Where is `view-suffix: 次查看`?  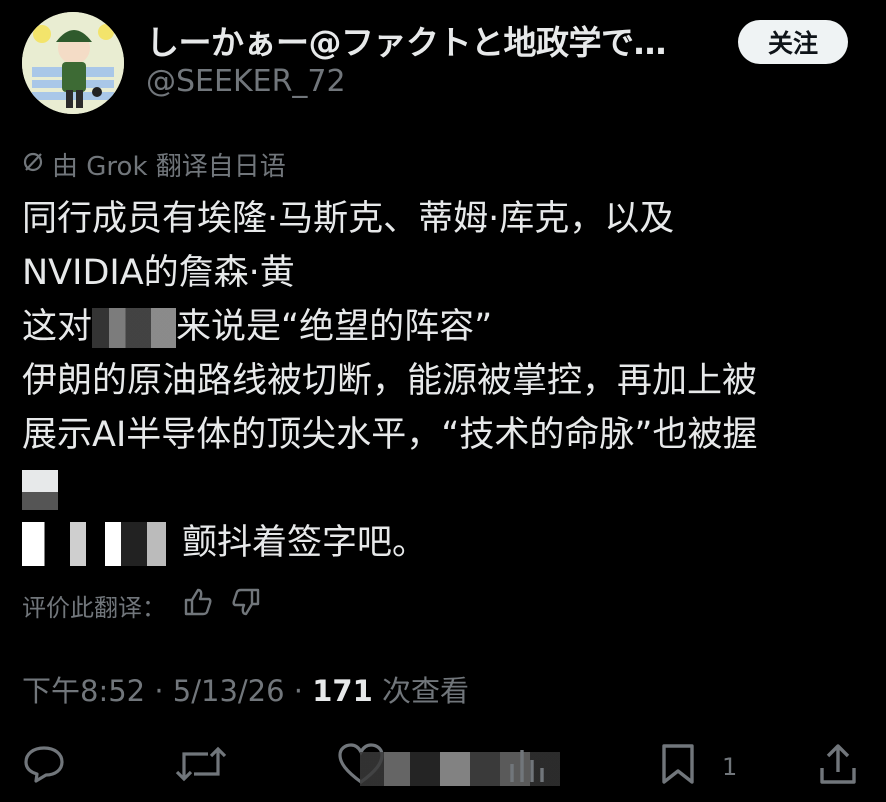
view-suffix: 次查看 is located at coordinates (420, 691).